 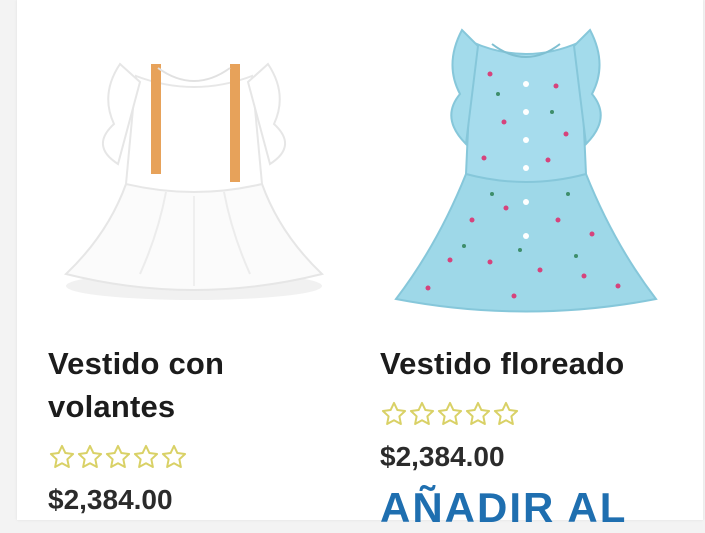 I want to click on product-title: Vestido floreado, so click(x=526, y=363).